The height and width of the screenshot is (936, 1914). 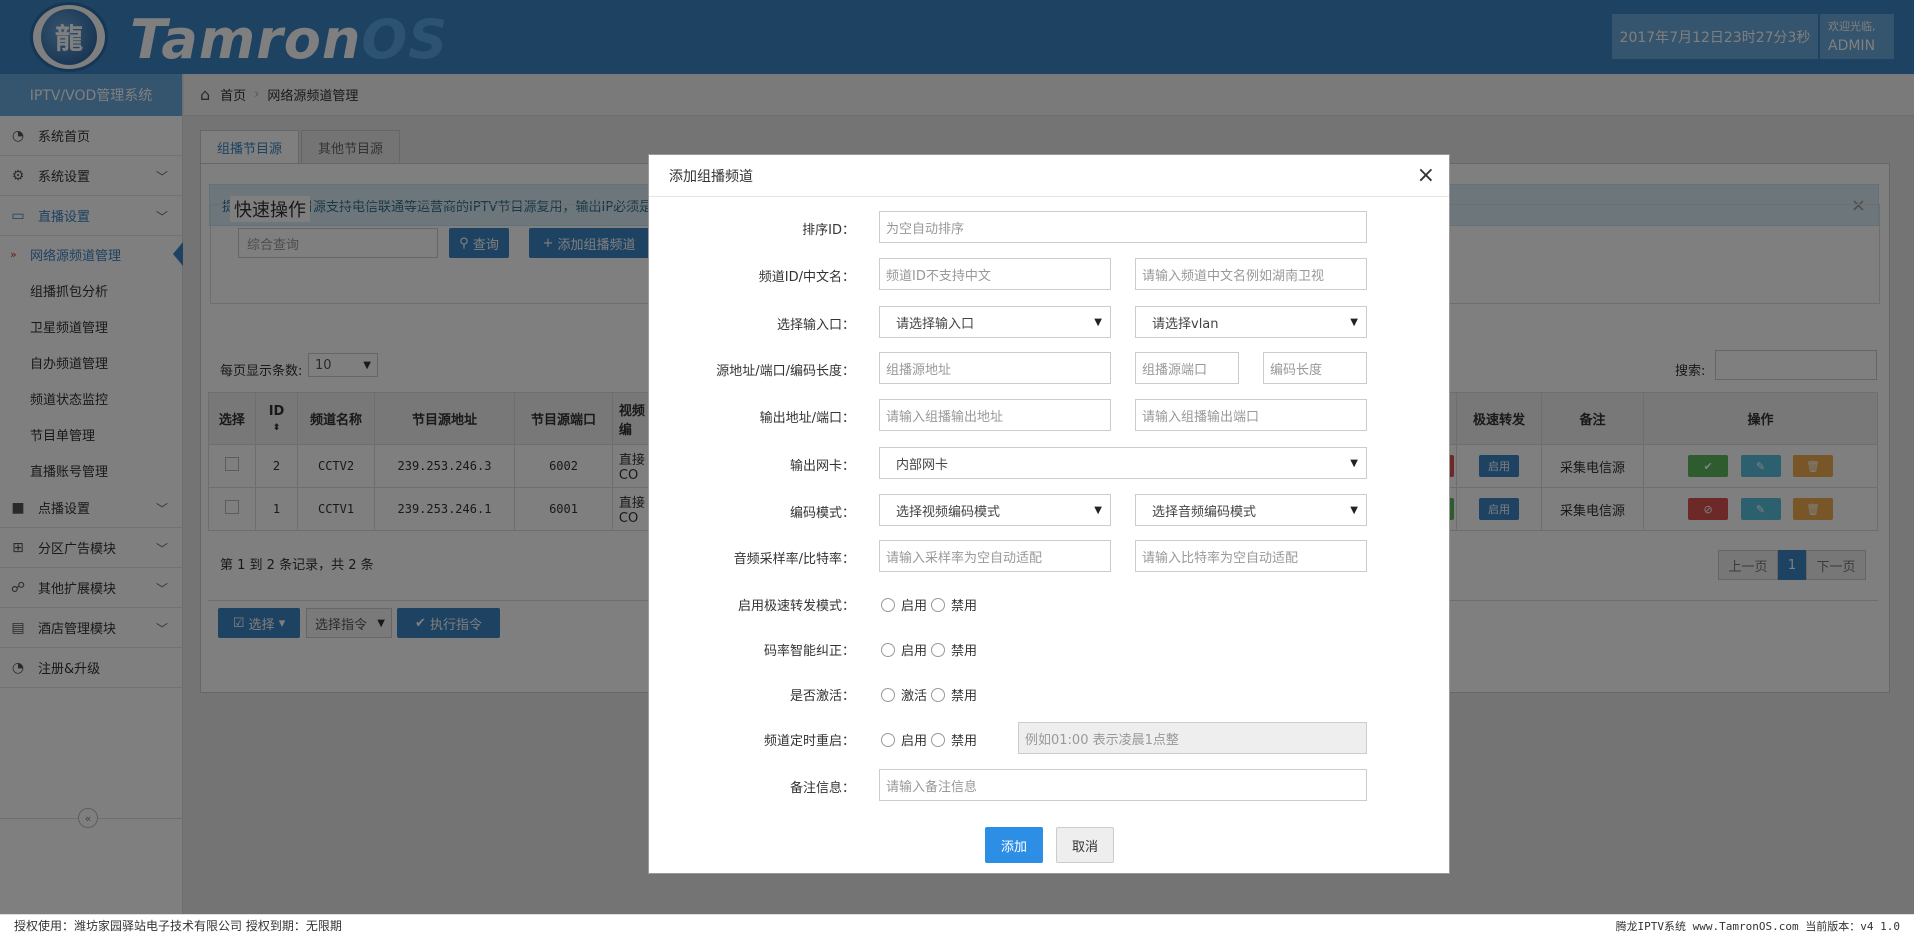 I want to click on channel-label: 频道ID/中文名：, so click(x=806, y=277).